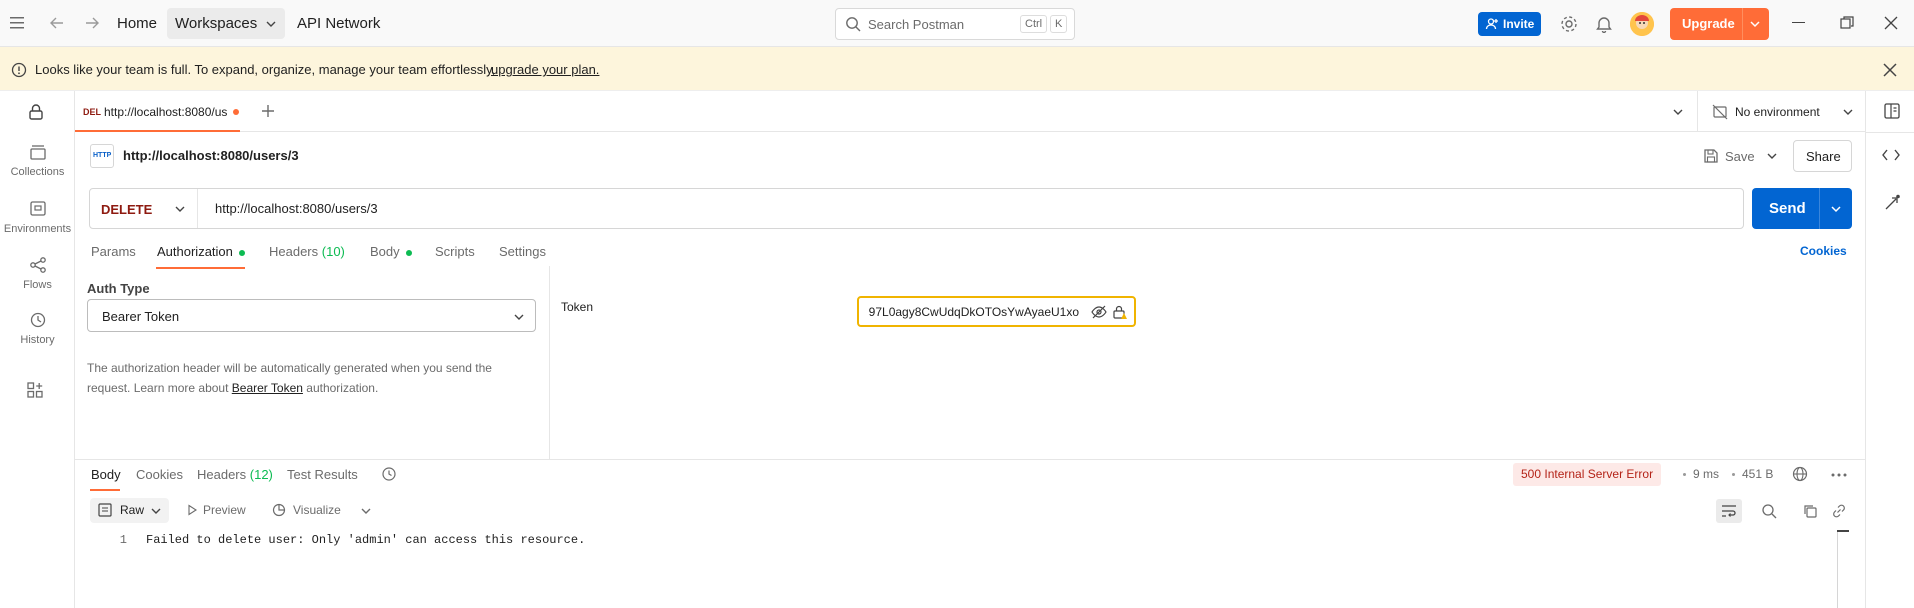 This screenshot has width=1914, height=608. I want to click on response-tab-body: Body, so click(106, 474).